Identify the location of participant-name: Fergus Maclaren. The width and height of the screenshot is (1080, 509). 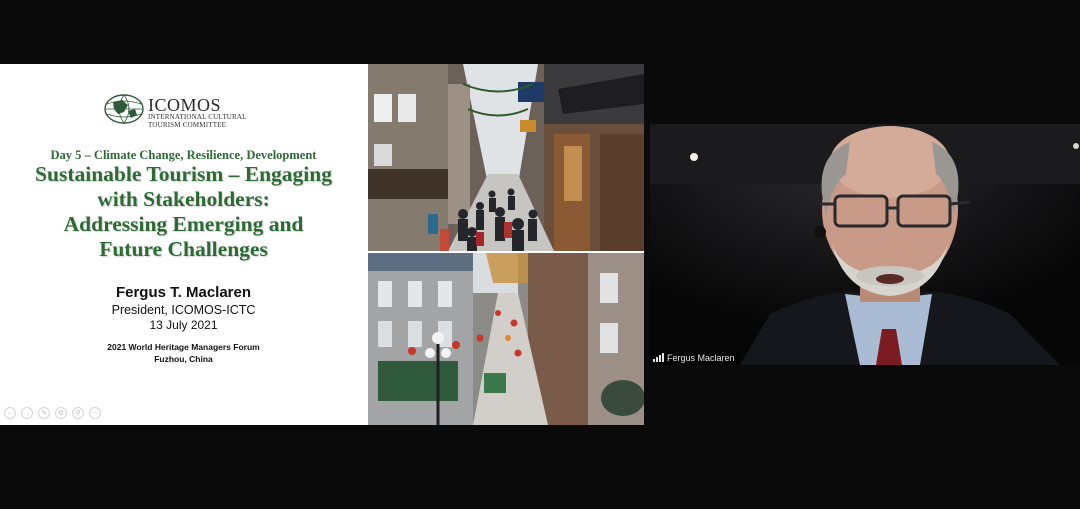
(701, 357).